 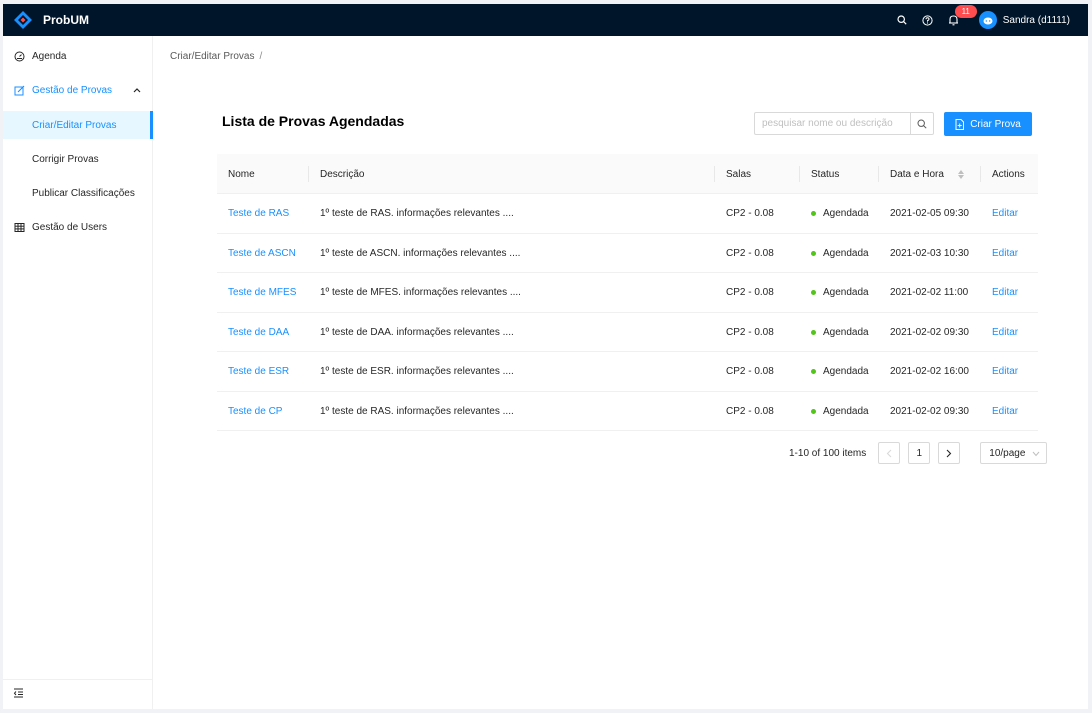 I want to click on nome-link: Teste de RAS, so click(x=258, y=213).